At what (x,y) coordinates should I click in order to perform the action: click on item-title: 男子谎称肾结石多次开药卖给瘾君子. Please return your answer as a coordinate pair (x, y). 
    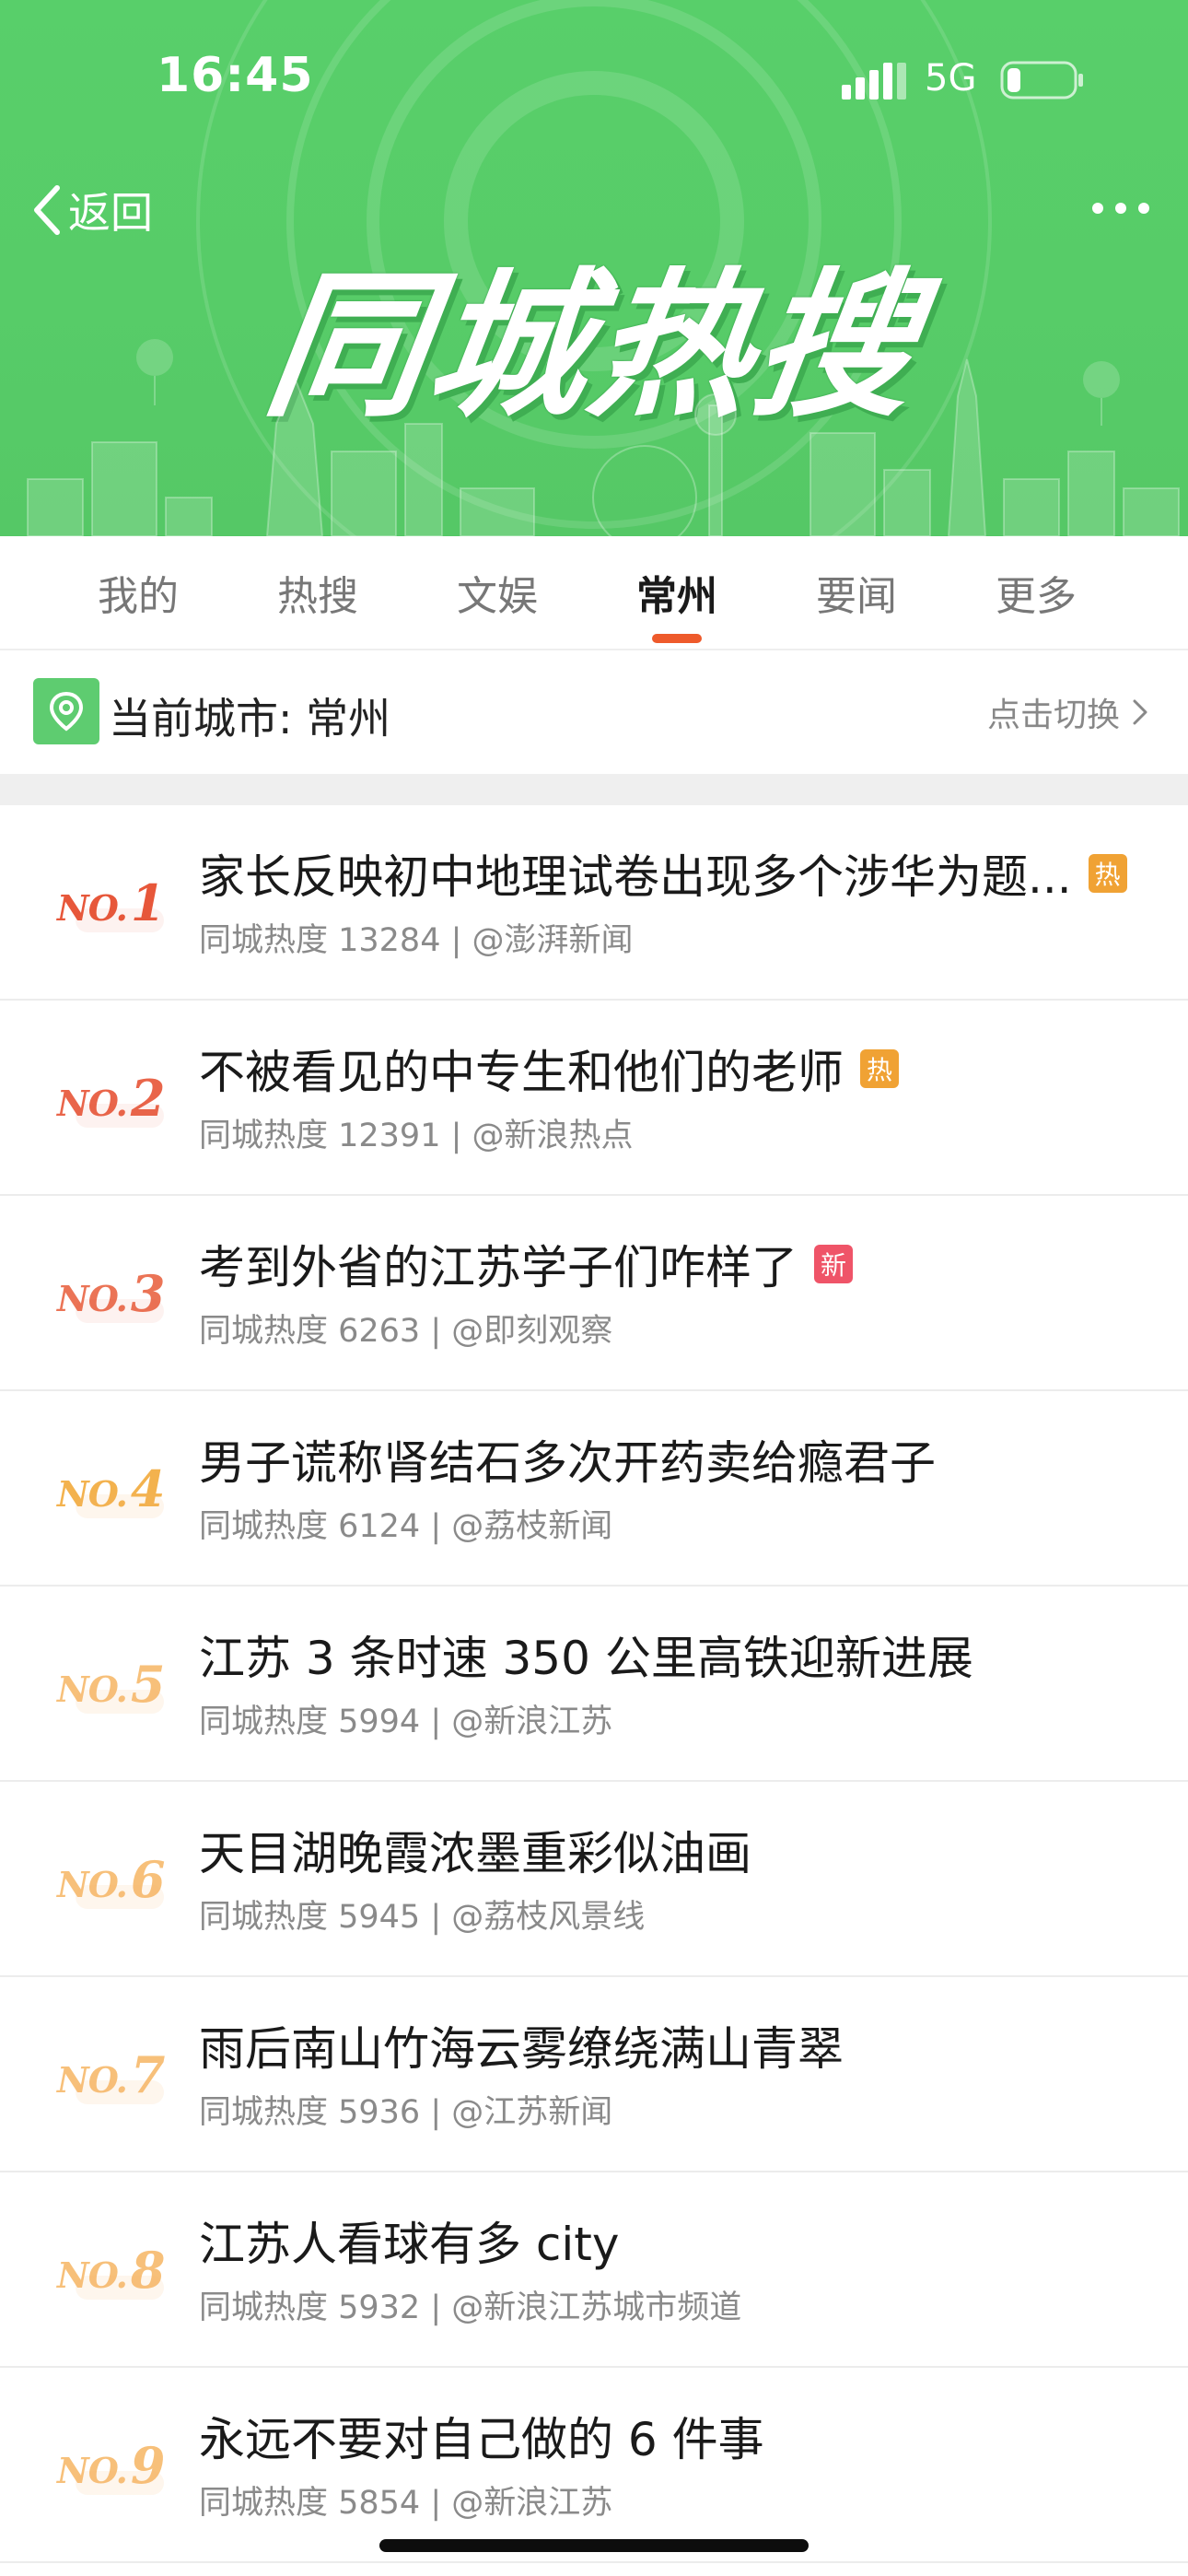
    Looking at the image, I should click on (567, 1463).